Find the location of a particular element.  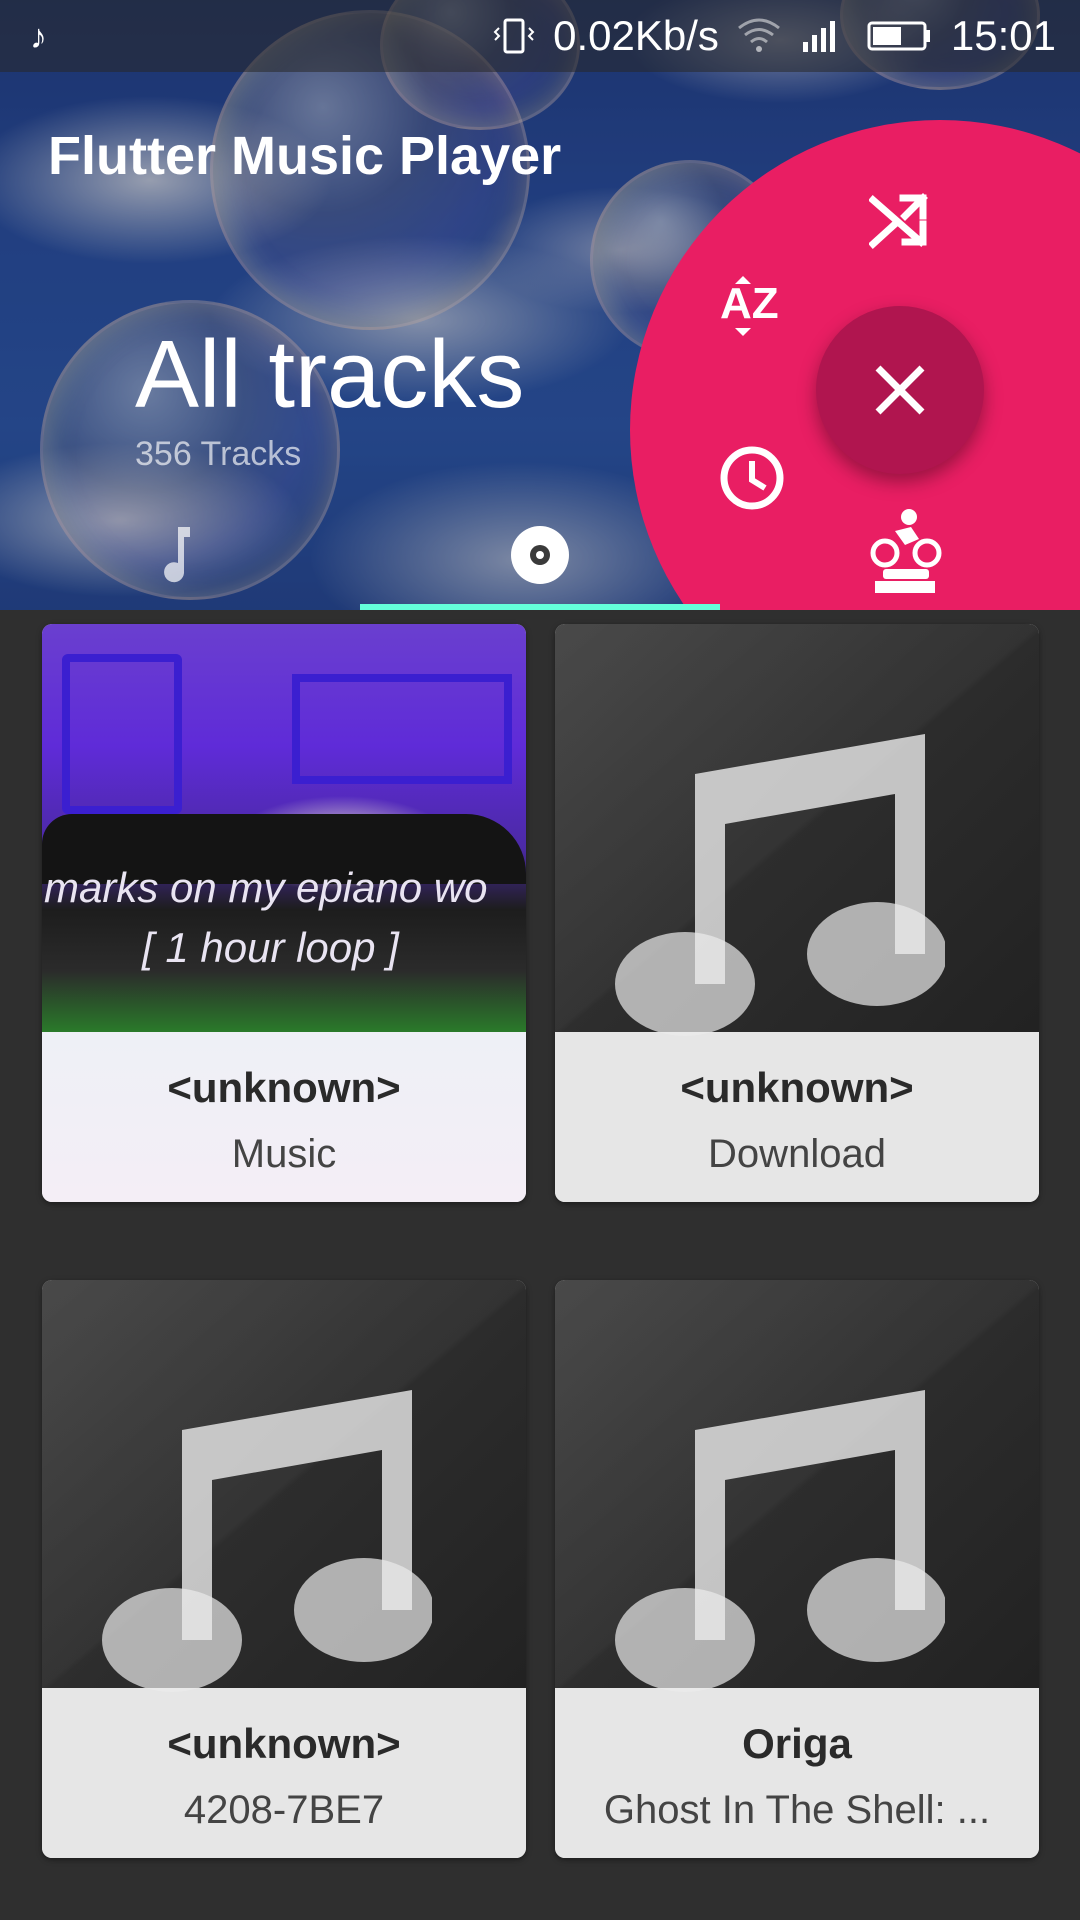

album-subtitle: Music is located at coordinates (284, 1154).